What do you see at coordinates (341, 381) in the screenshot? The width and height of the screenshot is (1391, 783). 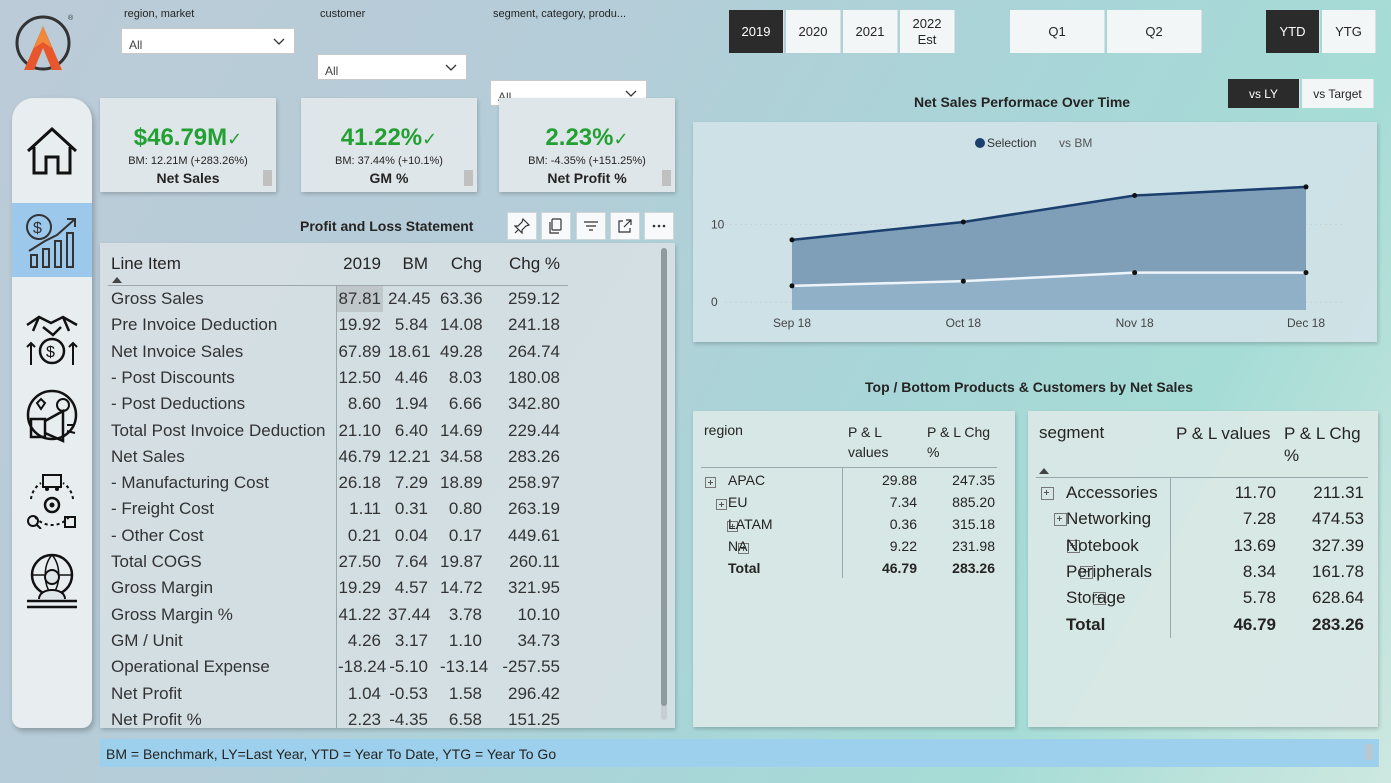 I see `table-row: - Post Discounts 12.50 4.46 8.03 180.08` at bounding box center [341, 381].